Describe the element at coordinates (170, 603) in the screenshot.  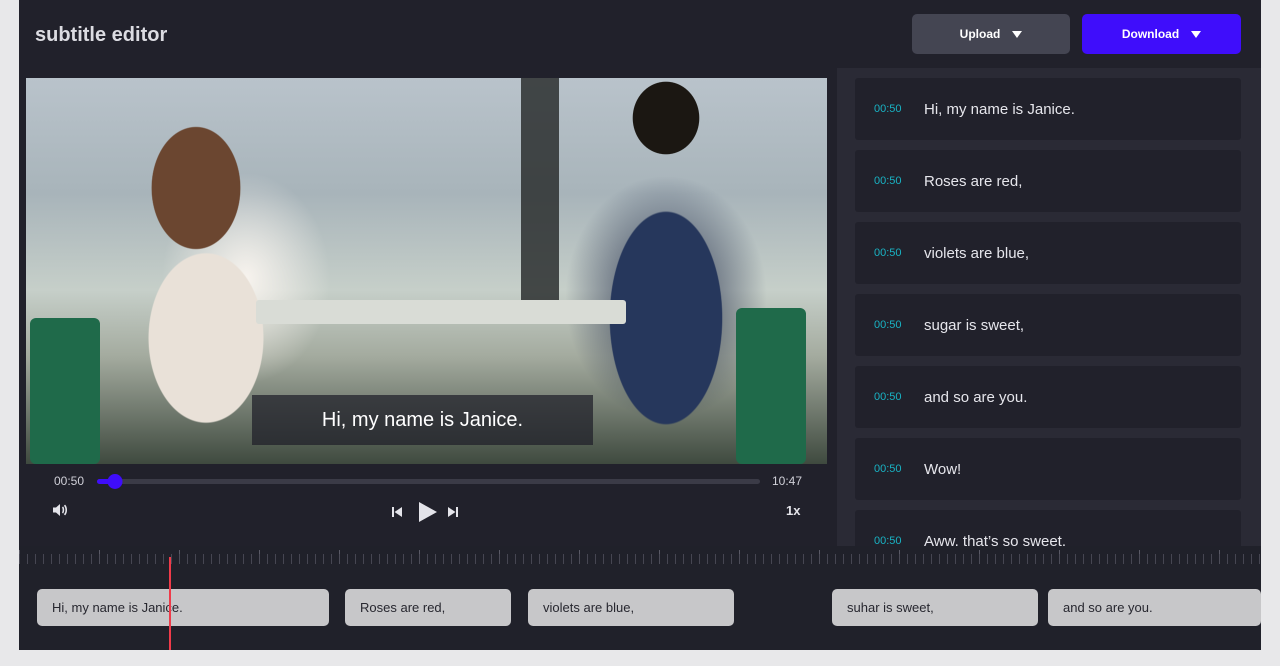
I see `timeline-playhead` at that location.